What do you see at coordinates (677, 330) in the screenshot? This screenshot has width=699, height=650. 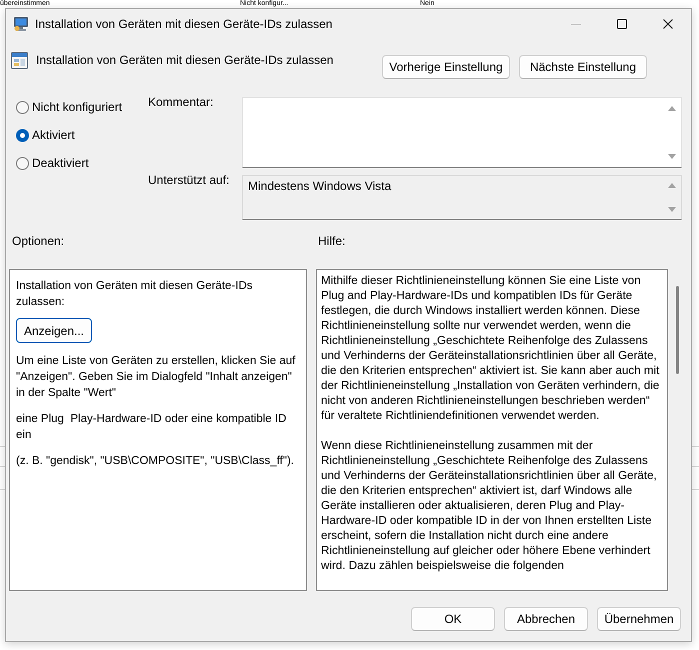 I see `scrollbar-thumb` at bounding box center [677, 330].